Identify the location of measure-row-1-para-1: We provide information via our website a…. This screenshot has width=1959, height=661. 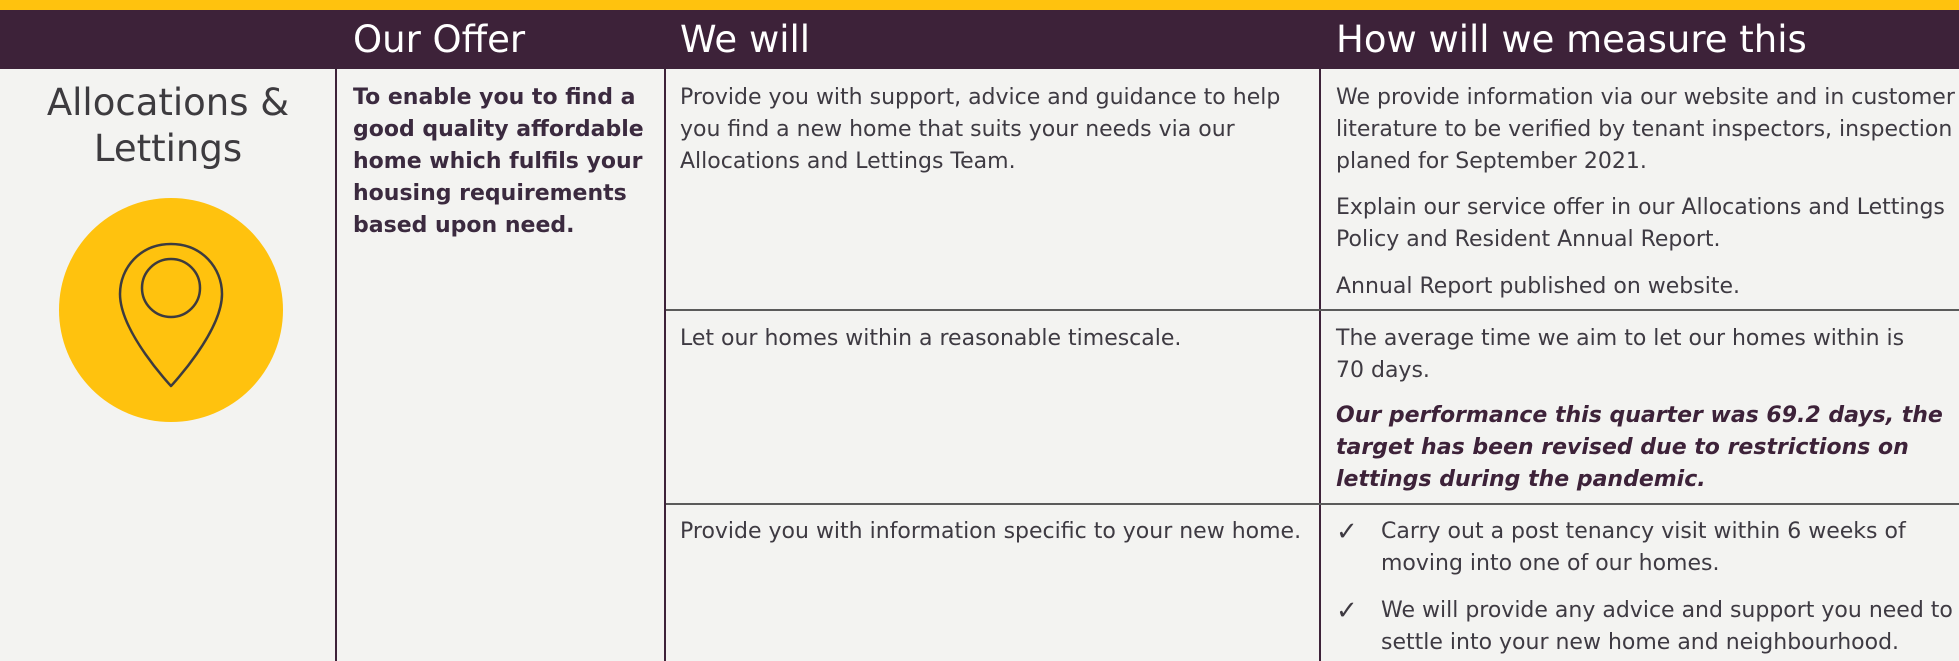
(1645, 129).